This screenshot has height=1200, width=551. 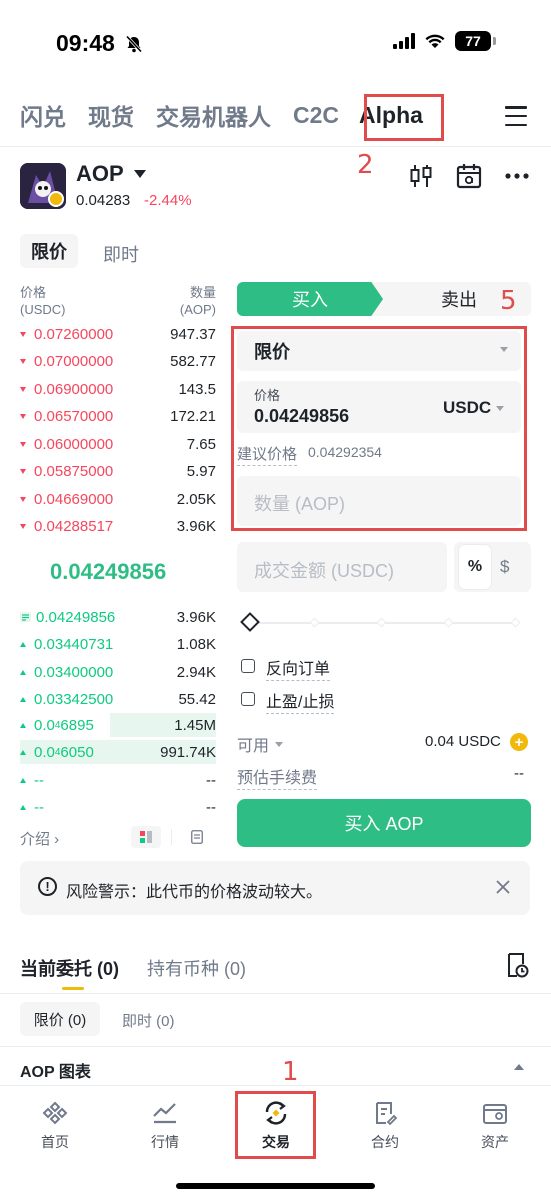 What do you see at coordinates (134, 44) in the screenshot?
I see `bell-muted-icon` at bounding box center [134, 44].